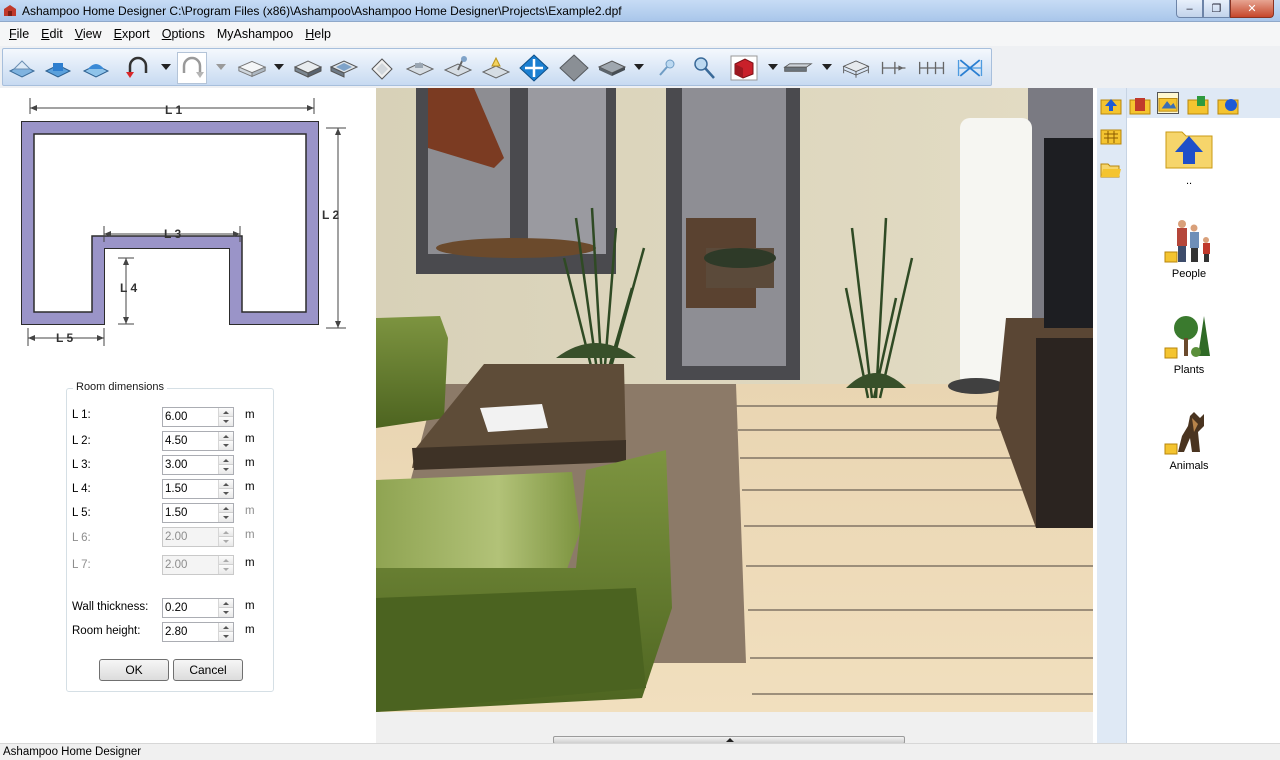 This screenshot has width=1280, height=760. What do you see at coordinates (1189, 248) in the screenshot?
I see `library-item-people: People` at bounding box center [1189, 248].